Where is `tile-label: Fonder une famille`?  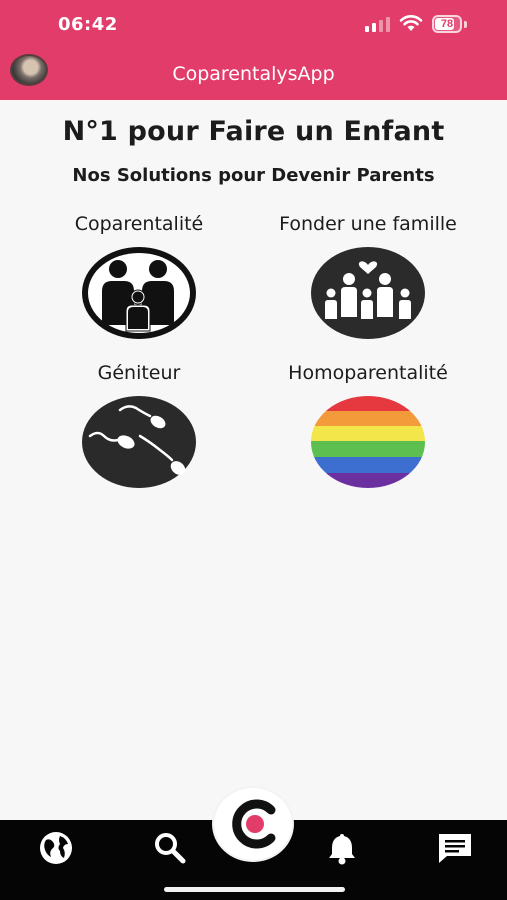
tile-label: Fonder une famille is located at coordinates (368, 224).